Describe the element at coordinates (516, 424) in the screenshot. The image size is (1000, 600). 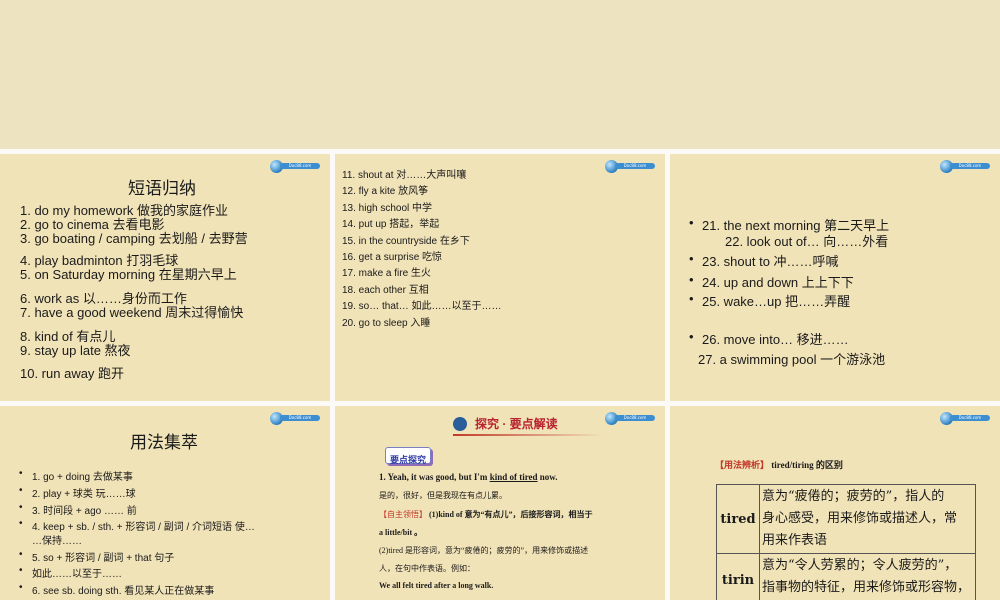
I see `banner-title: 探究 · 要点解读` at that location.